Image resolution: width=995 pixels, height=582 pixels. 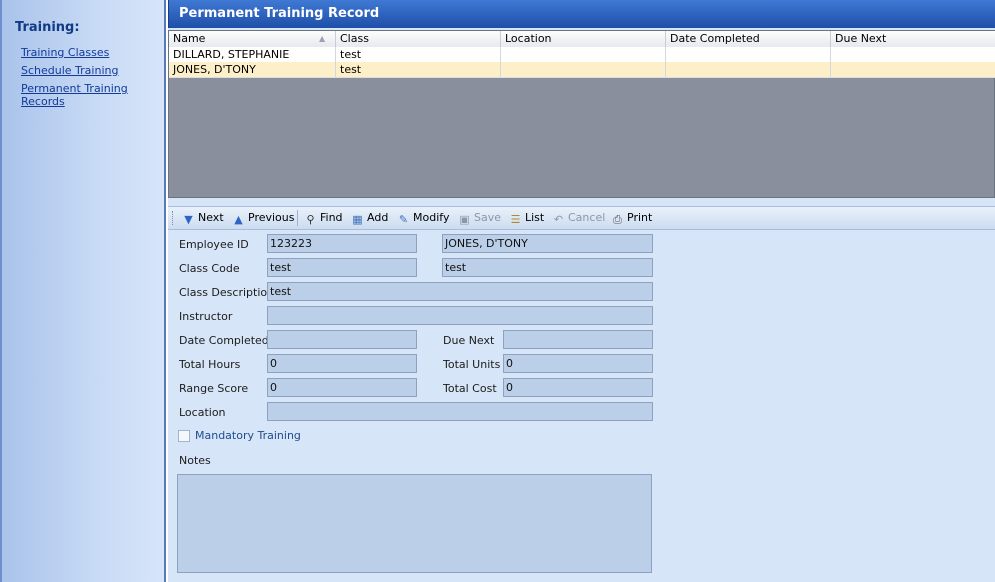 I want to click on list-button: ☰ List, so click(x=527, y=218).